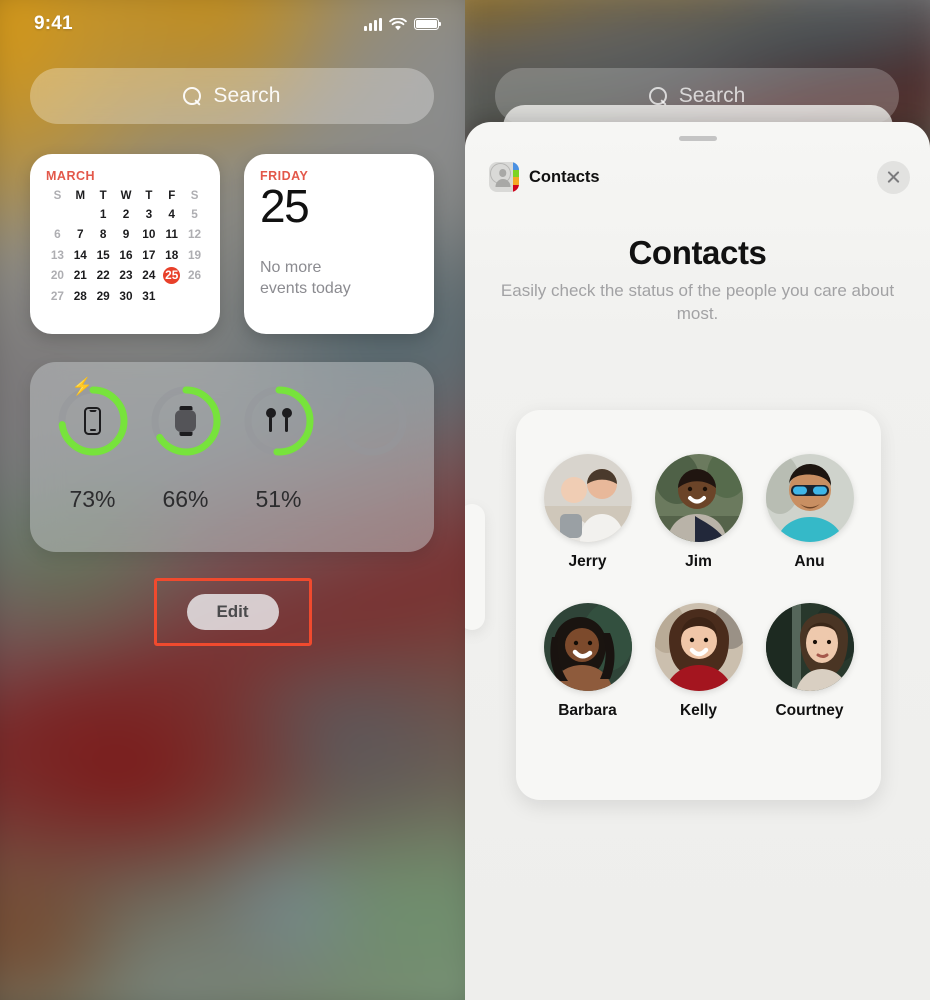 The image size is (930, 1000). What do you see at coordinates (103, 254) in the screenshot?
I see `calendar-day: 15` at bounding box center [103, 254].